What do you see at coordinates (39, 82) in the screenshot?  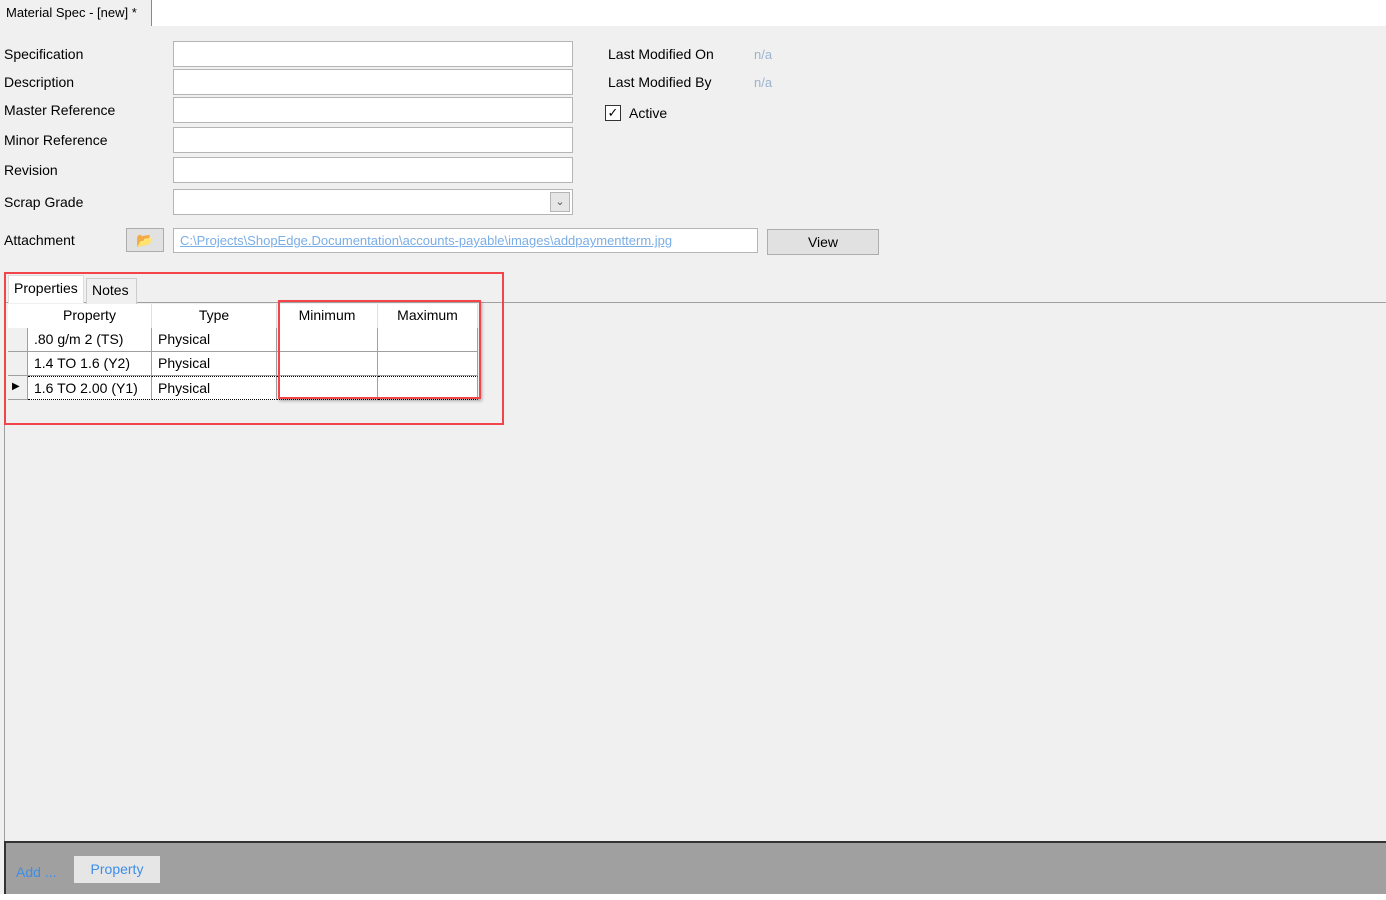 I see `description-label: Description` at bounding box center [39, 82].